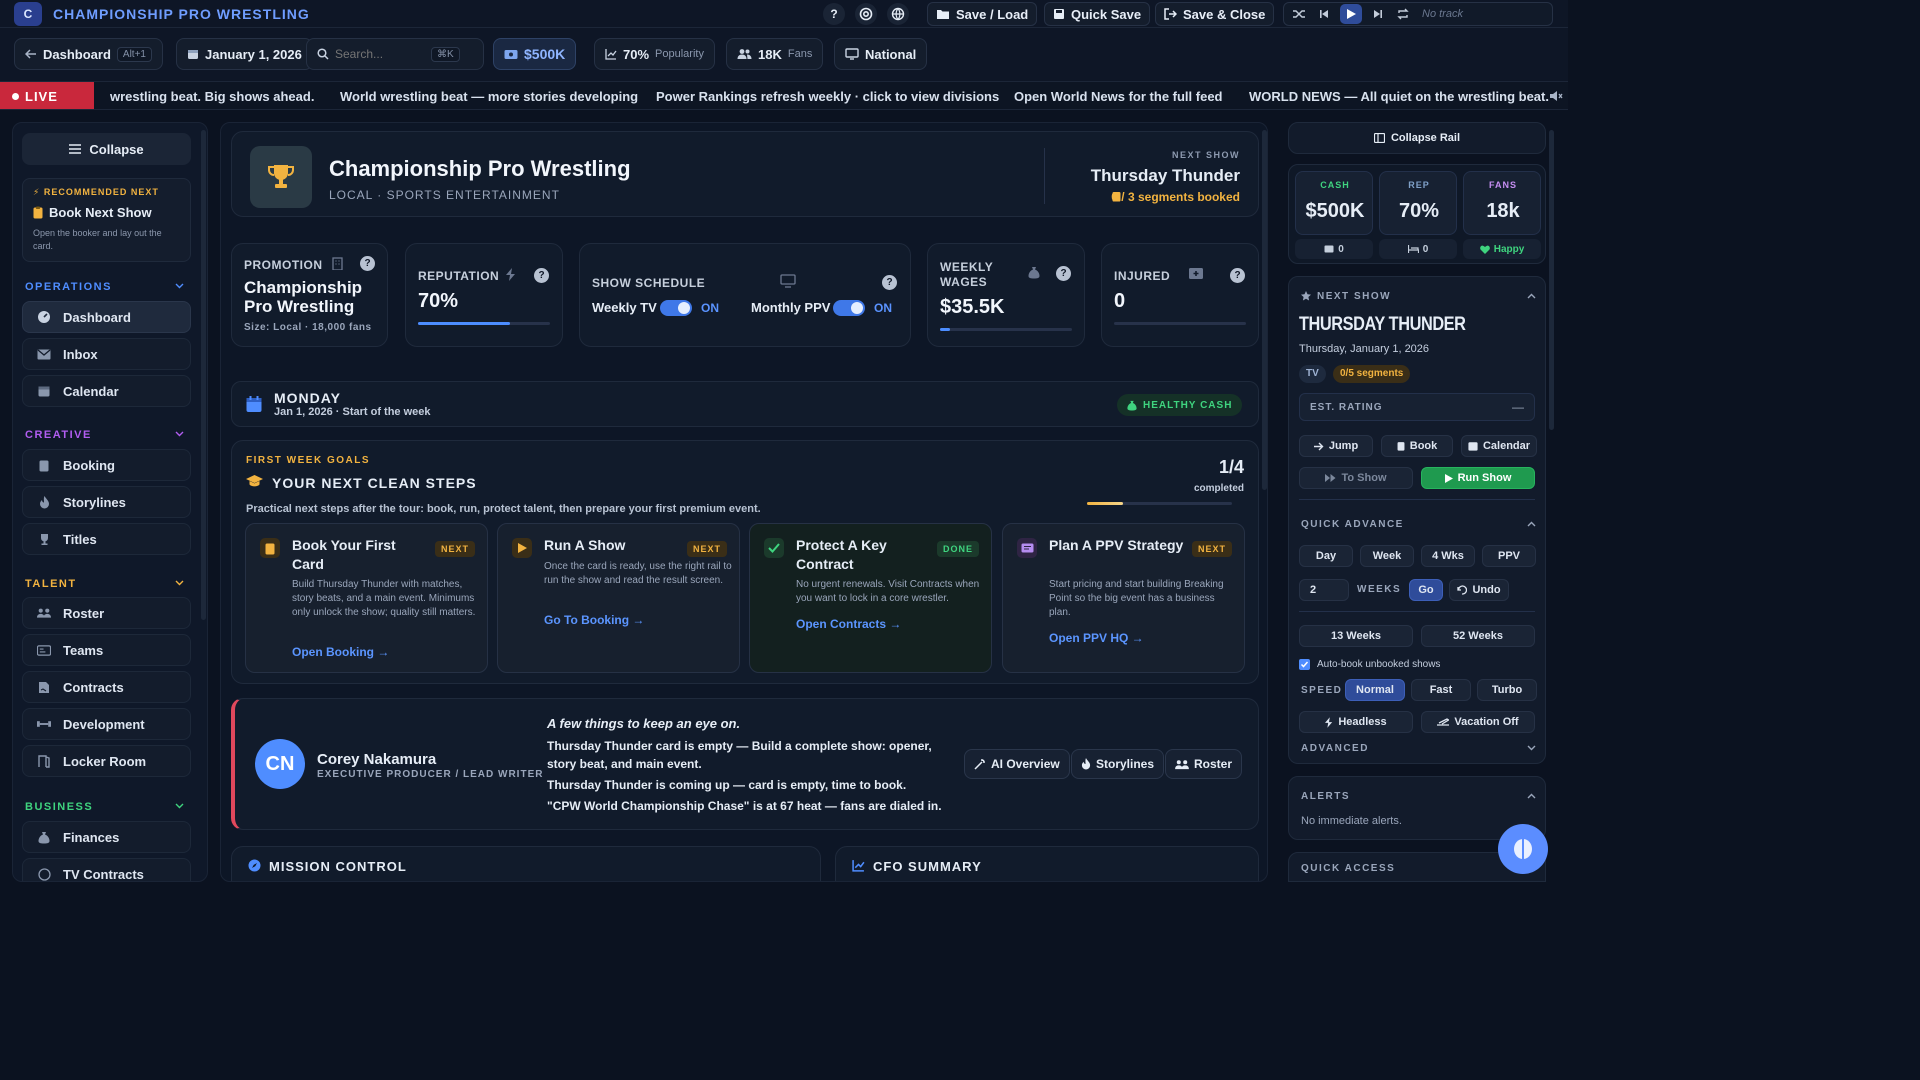  I want to click on roster-button: Roster, so click(1204, 764).